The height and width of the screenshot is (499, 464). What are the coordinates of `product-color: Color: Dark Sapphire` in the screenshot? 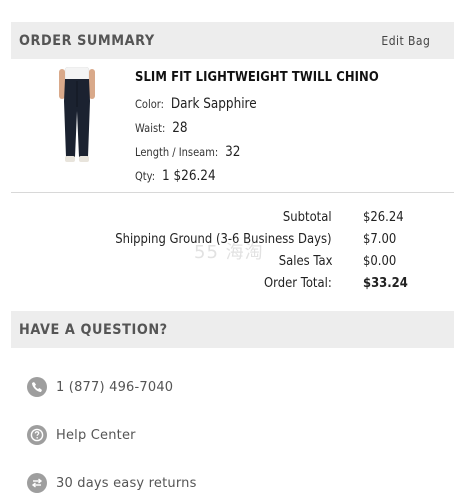 It's located at (196, 102).